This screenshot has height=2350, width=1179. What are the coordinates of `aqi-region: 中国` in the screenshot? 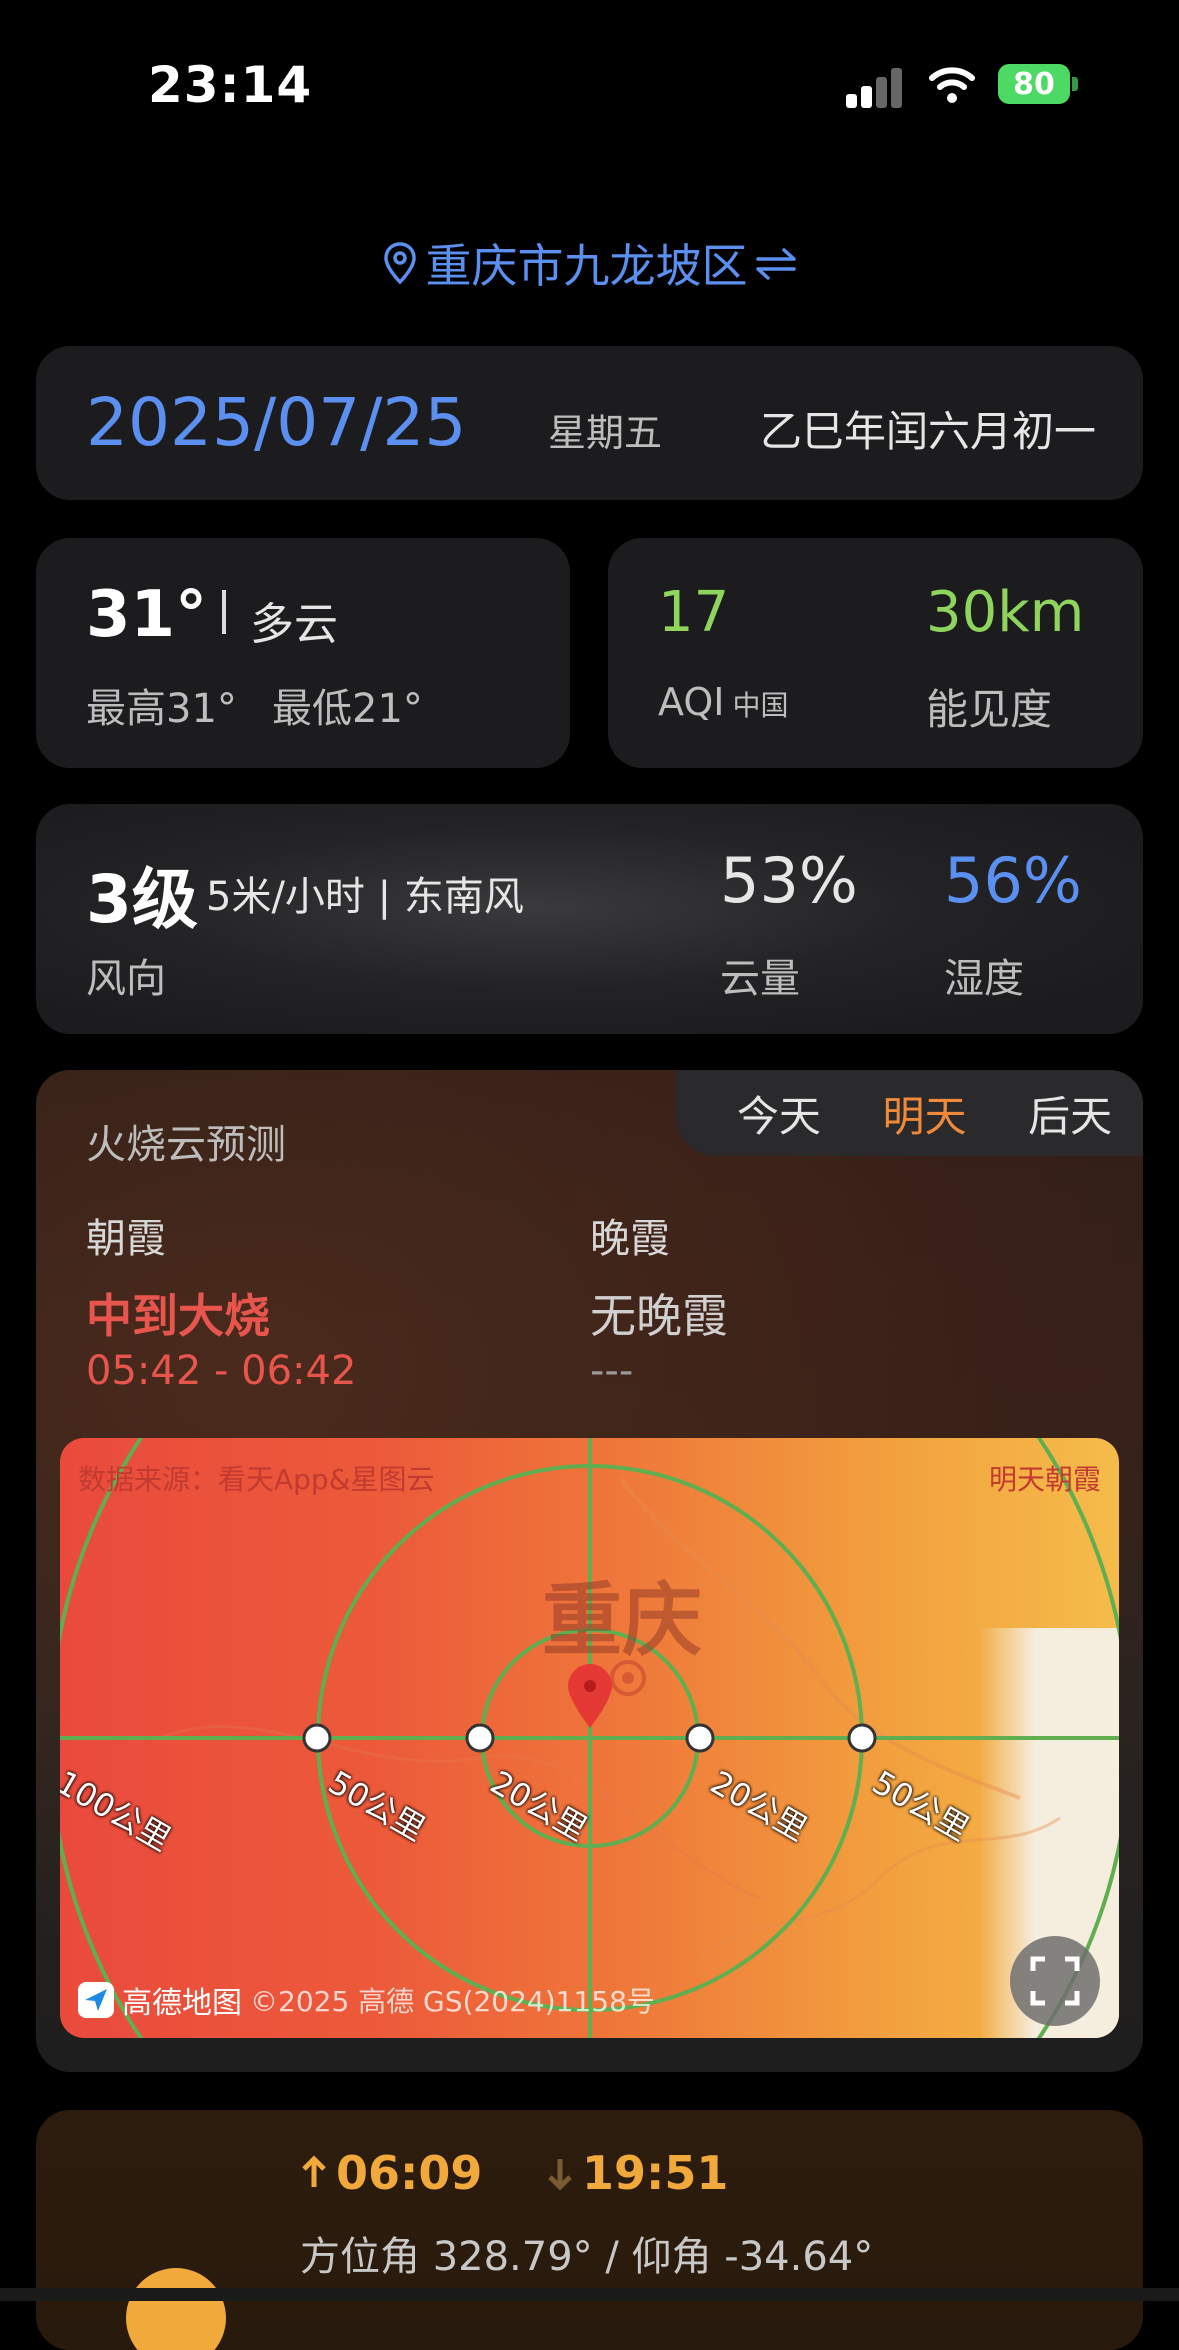 It's located at (760, 705).